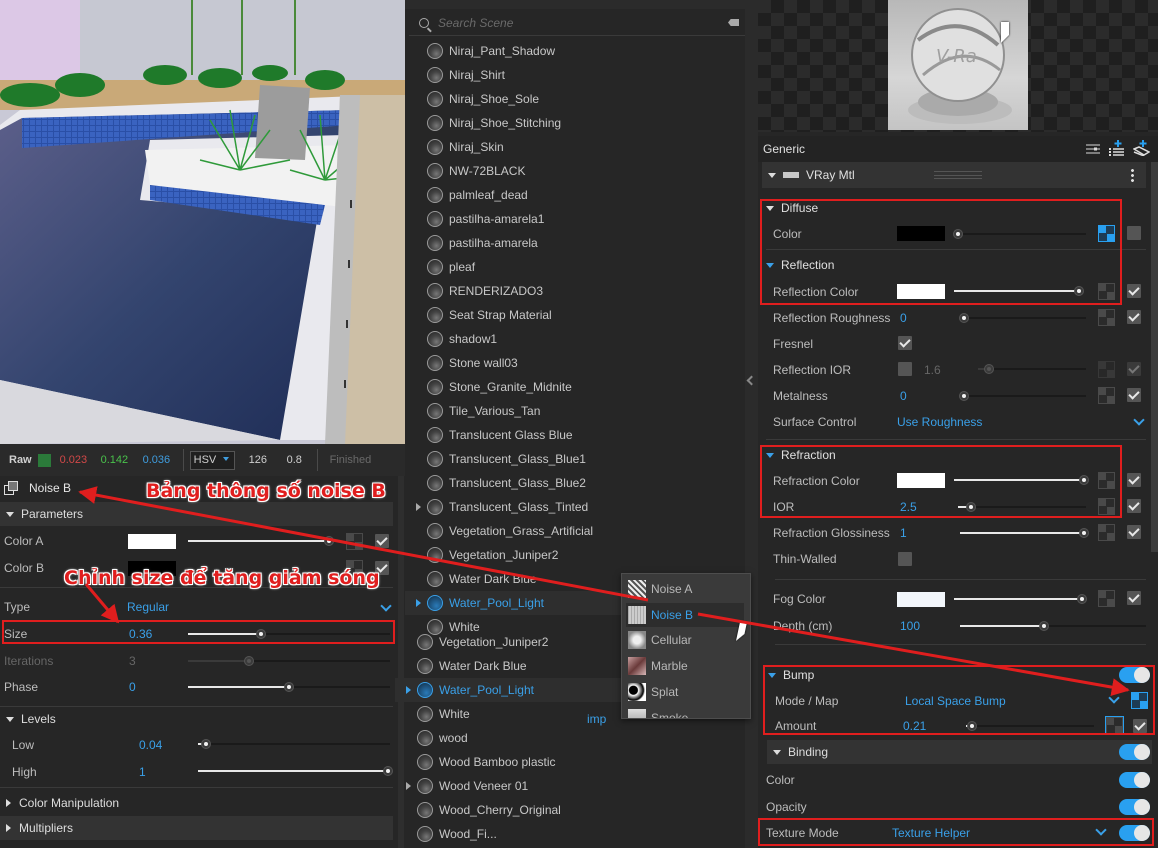 The width and height of the screenshot is (1158, 848). What do you see at coordinates (575, 507) in the screenshot?
I see `material-item: Translucent_Glass_Tinted` at bounding box center [575, 507].